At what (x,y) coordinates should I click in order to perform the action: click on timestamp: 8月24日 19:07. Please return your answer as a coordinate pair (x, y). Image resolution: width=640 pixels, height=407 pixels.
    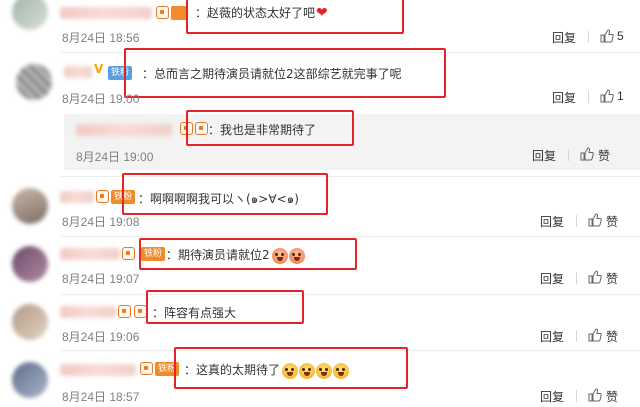
    Looking at the image, I should click on (101, 279).